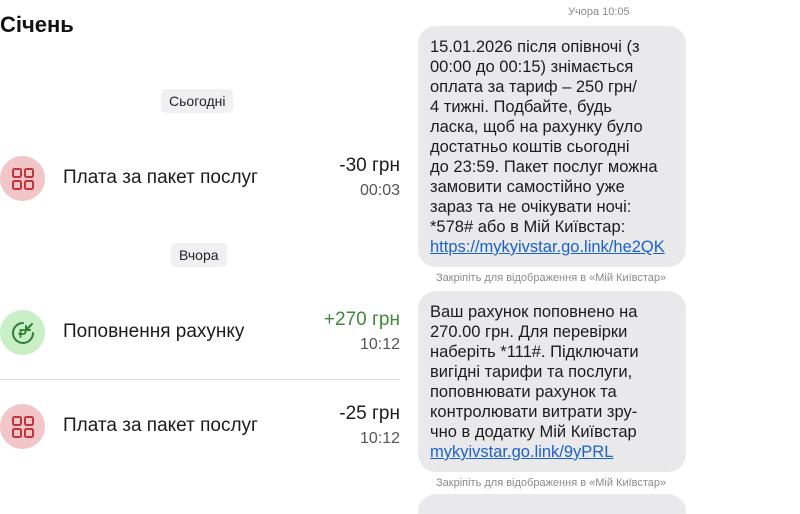  What do you see at coordinates (379, 190) in the screenshot?
I see `transaction-time: 00:03` at bounding box center [379, 190].